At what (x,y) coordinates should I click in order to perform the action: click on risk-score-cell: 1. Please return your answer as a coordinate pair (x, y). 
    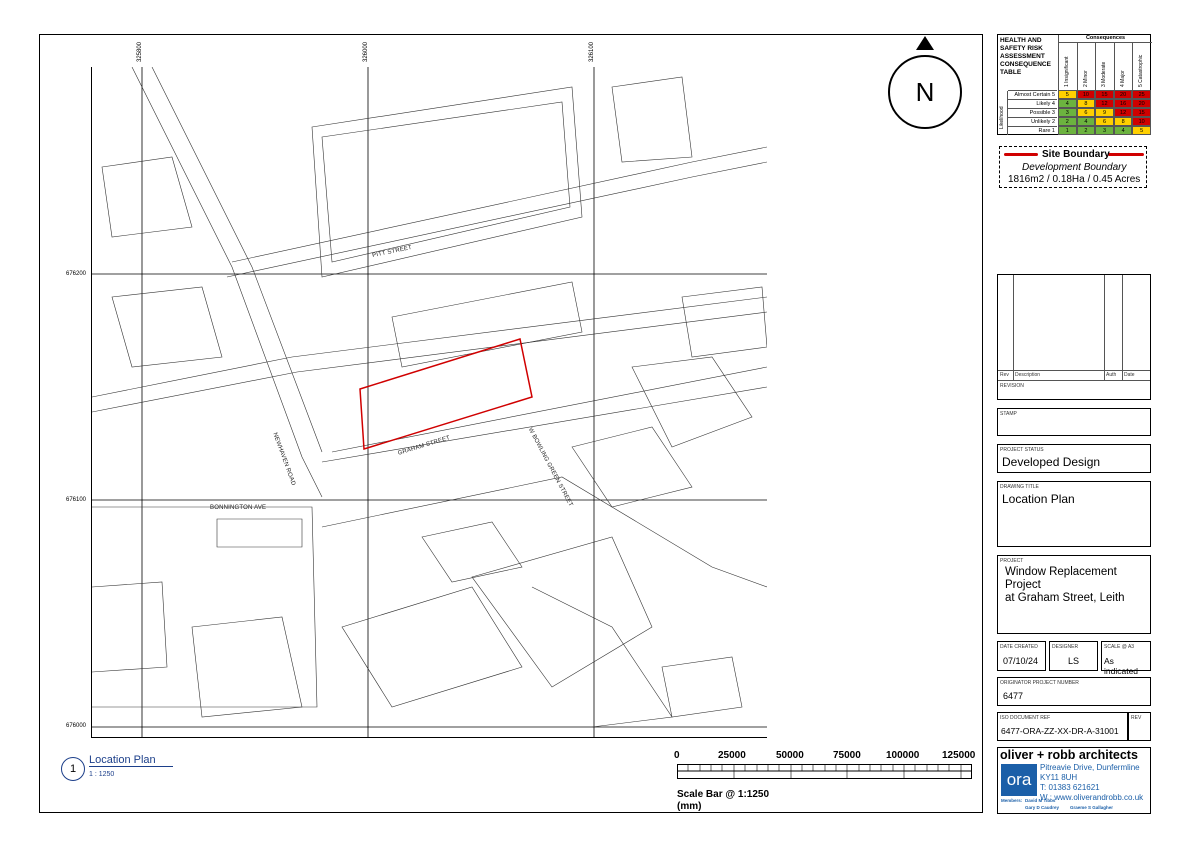
    Looking at the image, I should click on (1067, 130).